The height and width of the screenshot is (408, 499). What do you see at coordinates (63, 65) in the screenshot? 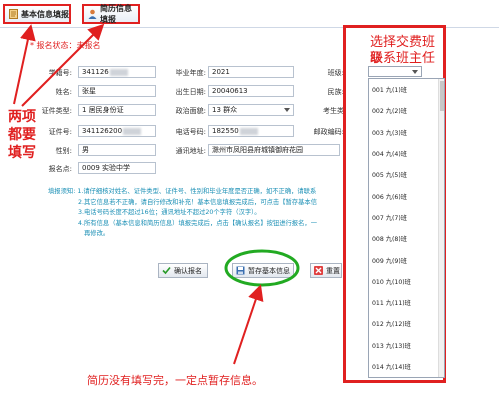
I see `arrow-to-resume-tab` at bounding box center [63, 65].